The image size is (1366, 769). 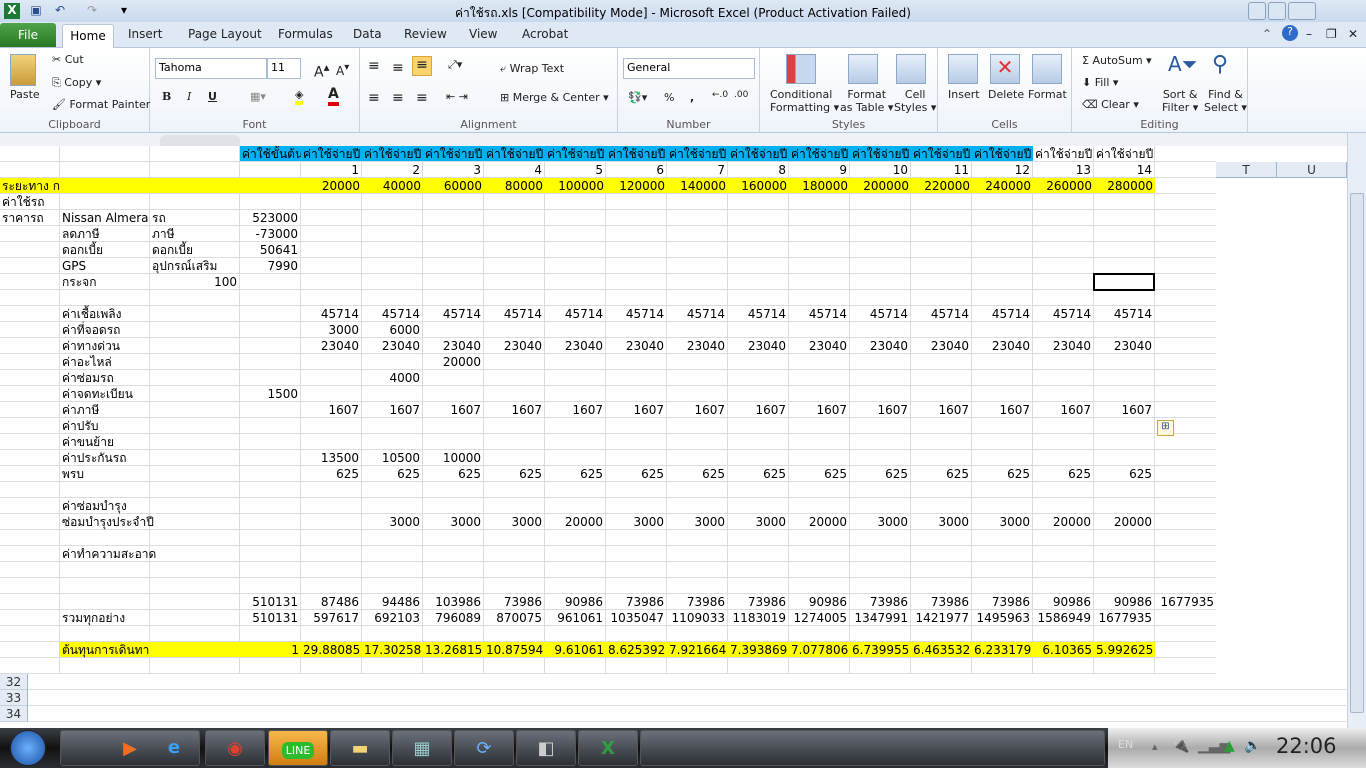 I want to click on cell-n1: ค่าใช้จ่ายปี, so click(x=880, y=154).